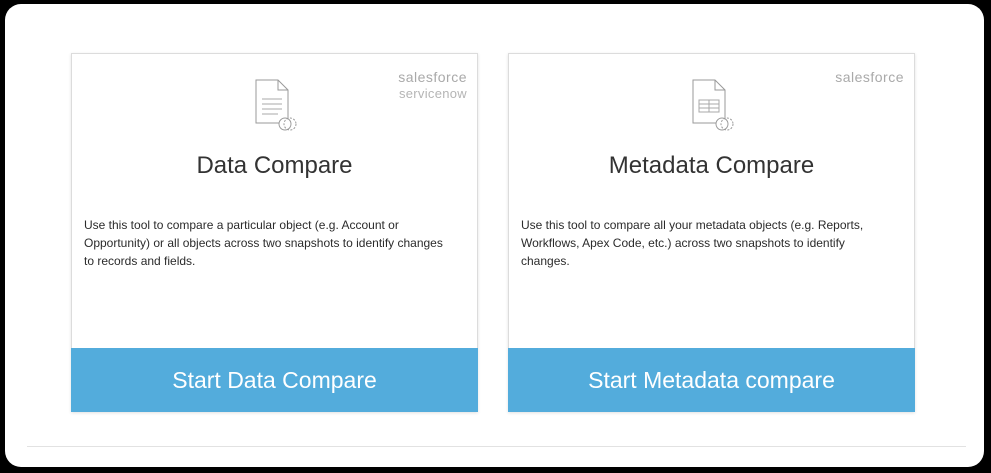  I want to click on table-document-compare-icon, so click(712, 105).